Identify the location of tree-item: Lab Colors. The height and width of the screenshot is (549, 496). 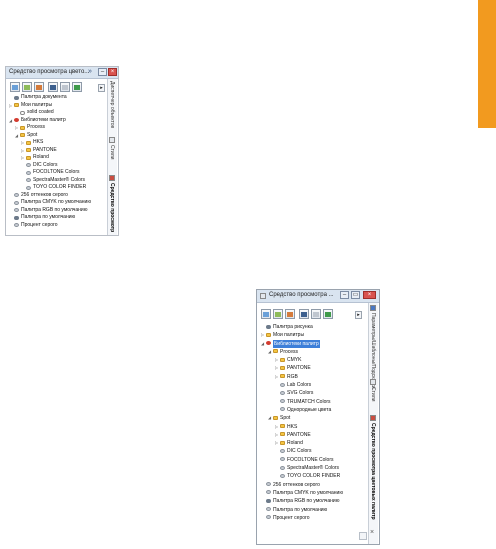
(312, 385).